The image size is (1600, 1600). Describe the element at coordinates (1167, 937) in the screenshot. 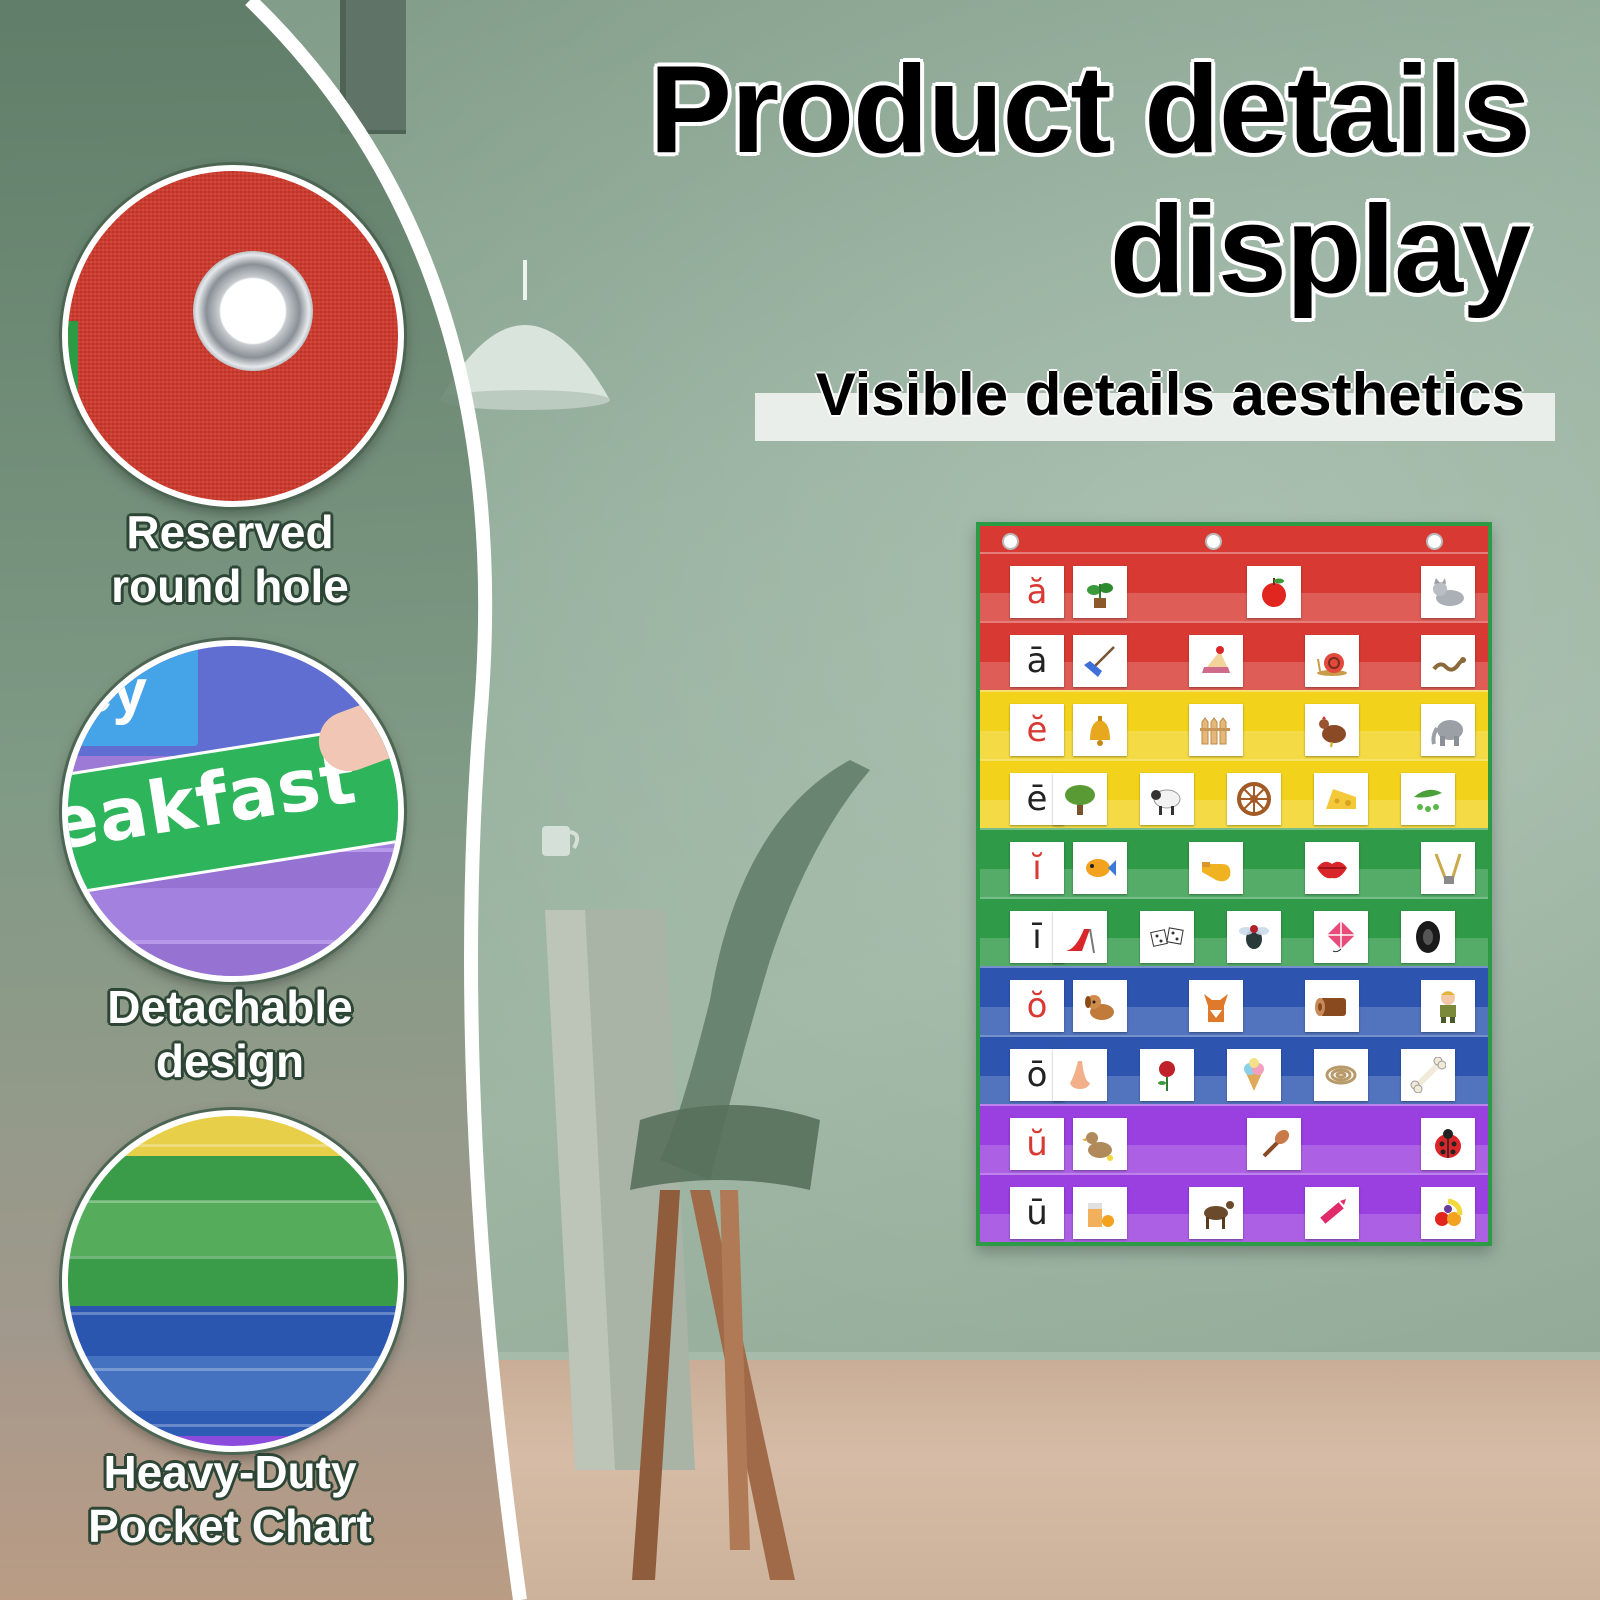

I see `dice-icon` at that location.